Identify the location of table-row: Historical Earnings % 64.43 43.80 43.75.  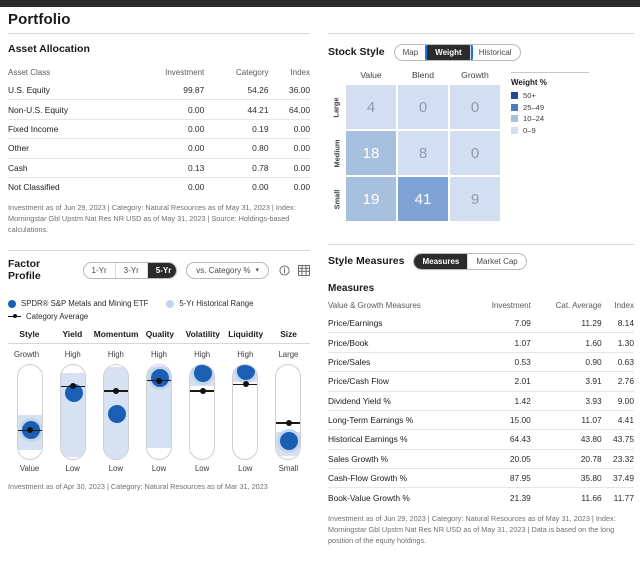
(481, 439).